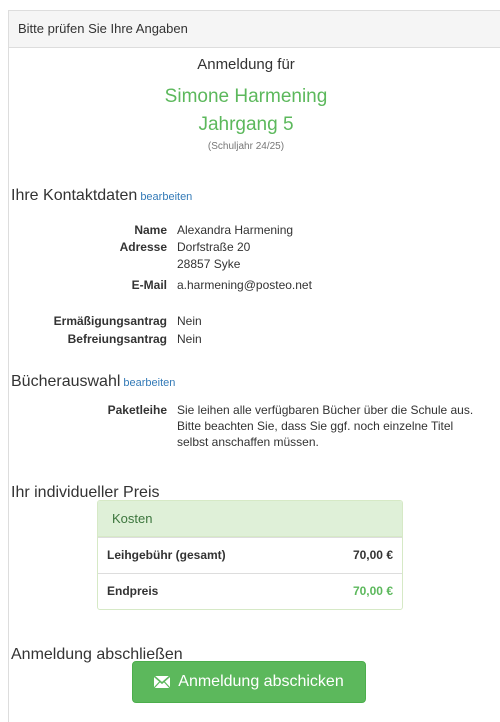  Describe the element at coordinates (110, 321) in the screenshot. I see `reduction-label: Ermäßigungsantrag` at that location.